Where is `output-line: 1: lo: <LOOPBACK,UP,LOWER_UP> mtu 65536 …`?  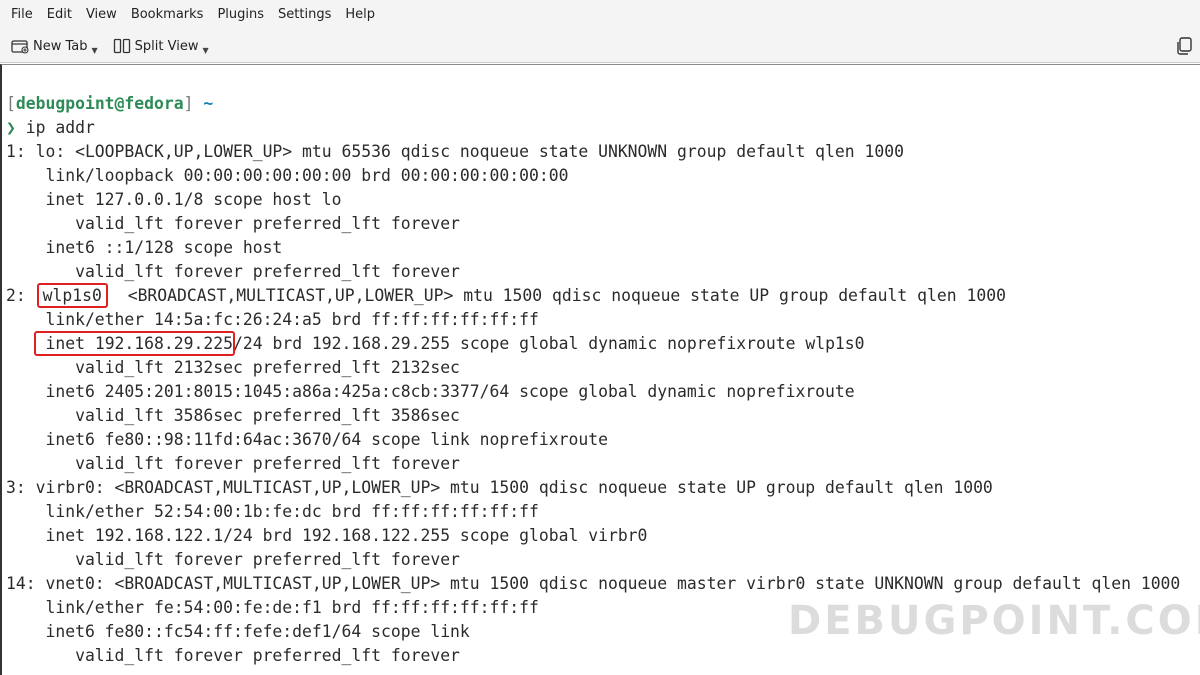 output-line: 1: lo: <LOOPBACK,UP,LOWER_UP> mtu 65536 … is located at coordinates (455, 151).